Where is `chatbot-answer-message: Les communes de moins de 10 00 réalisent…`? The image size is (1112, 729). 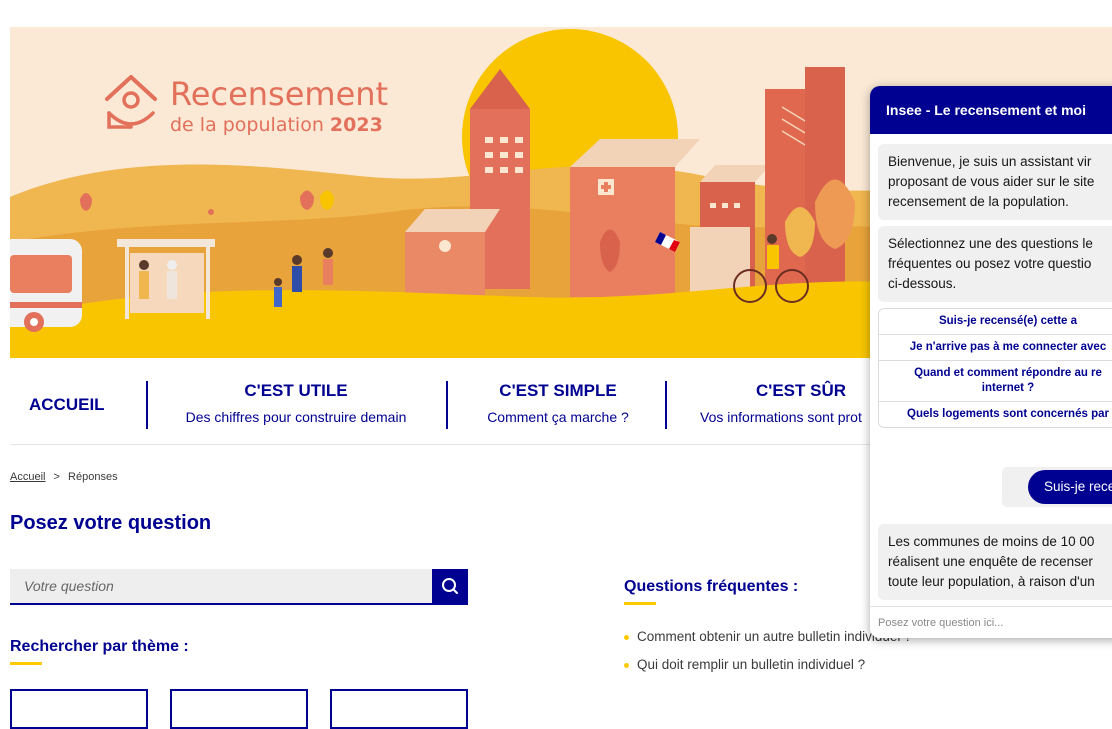
chatbot-answer-message: Les communes de moins de 10 00 réalisent… is located at coordinates (995, 562).